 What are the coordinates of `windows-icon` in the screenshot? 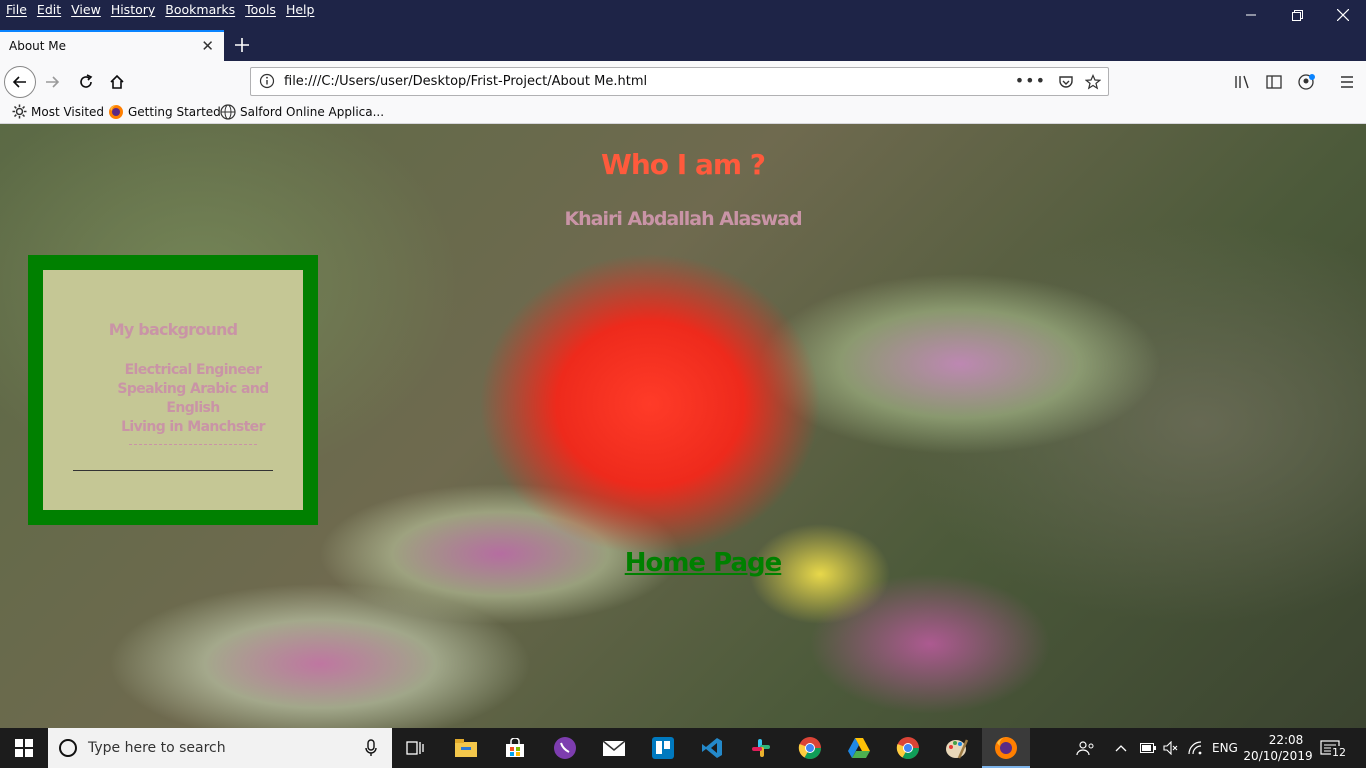 It's located at (24, 748).